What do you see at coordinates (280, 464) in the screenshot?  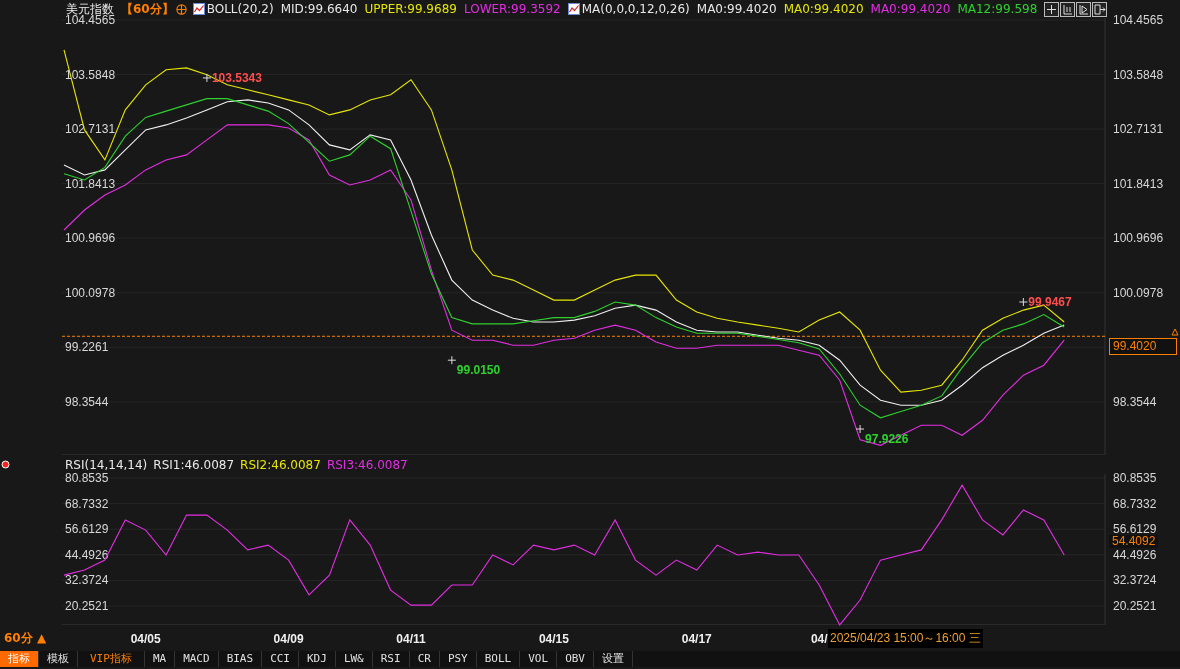 I see `indicator-value: RSI2:46.0087` at bounding box center [280, 464].